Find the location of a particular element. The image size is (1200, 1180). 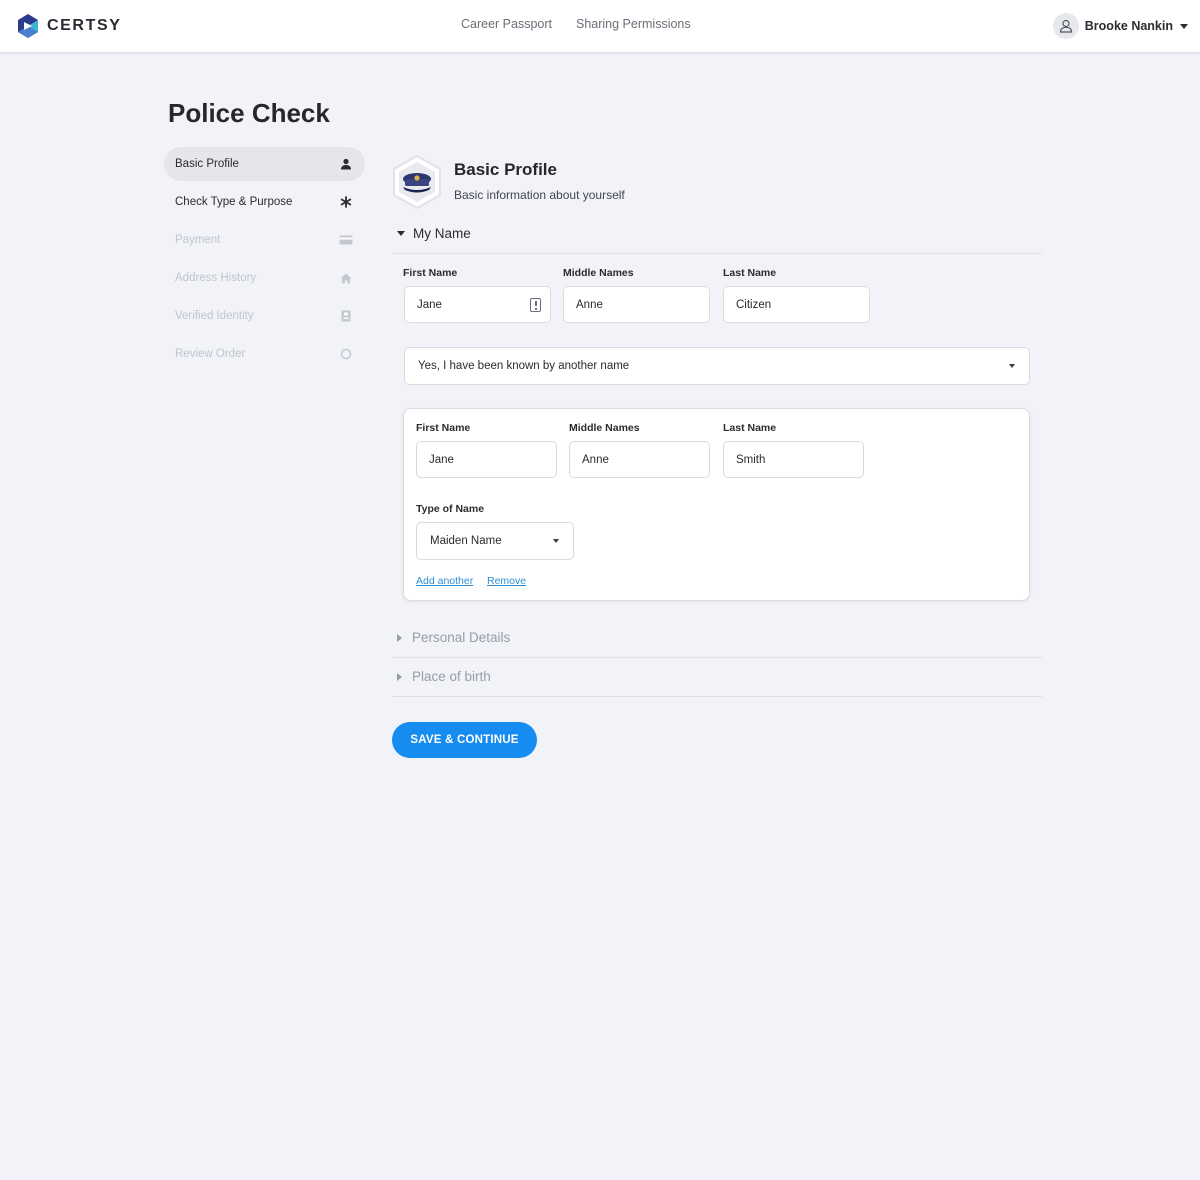

first-name-value: Jane is located at coordinates (429, 304).